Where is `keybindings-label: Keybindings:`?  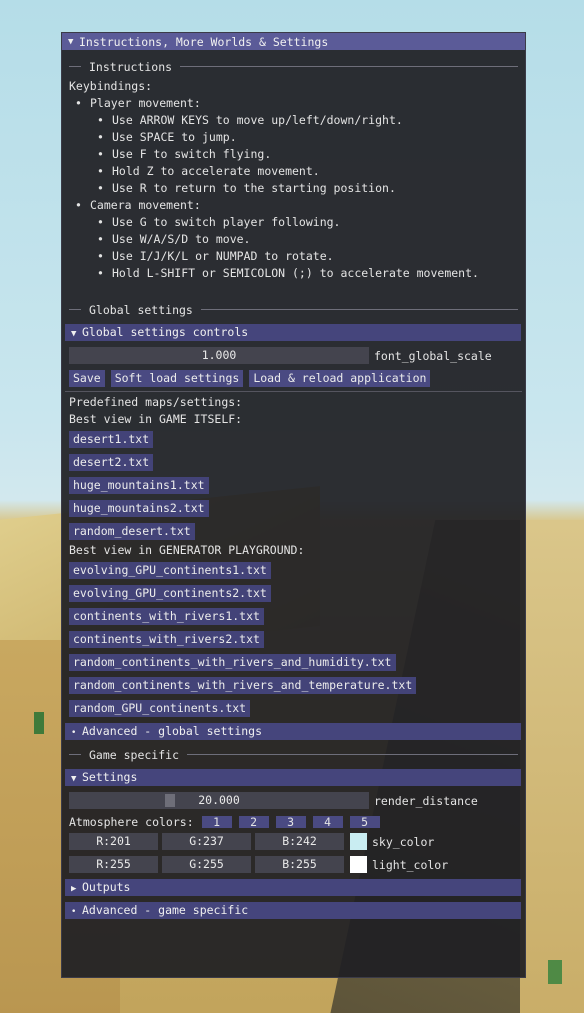 keybindings-label: Keybindings: is located at coordinates (111, 86).